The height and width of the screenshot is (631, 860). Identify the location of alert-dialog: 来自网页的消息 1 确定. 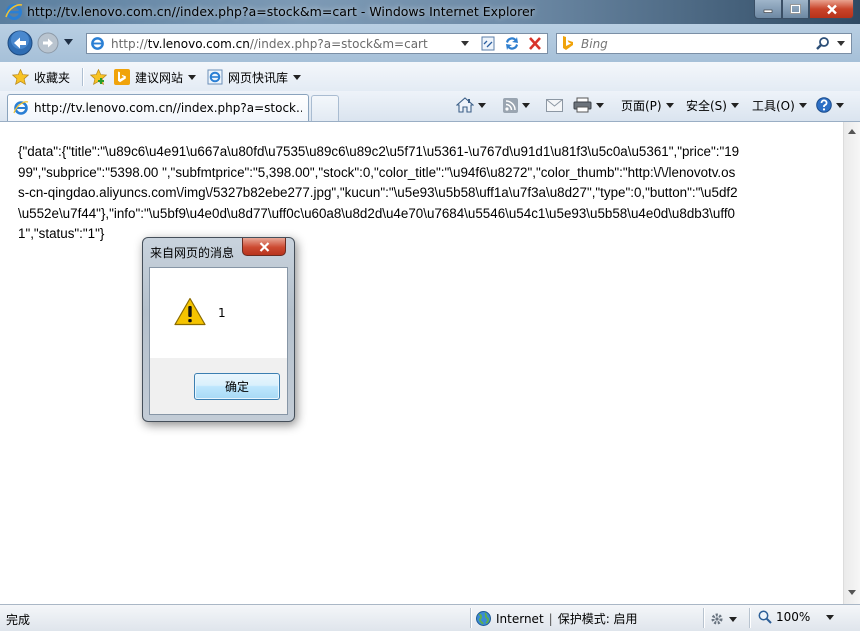
(218, 329).